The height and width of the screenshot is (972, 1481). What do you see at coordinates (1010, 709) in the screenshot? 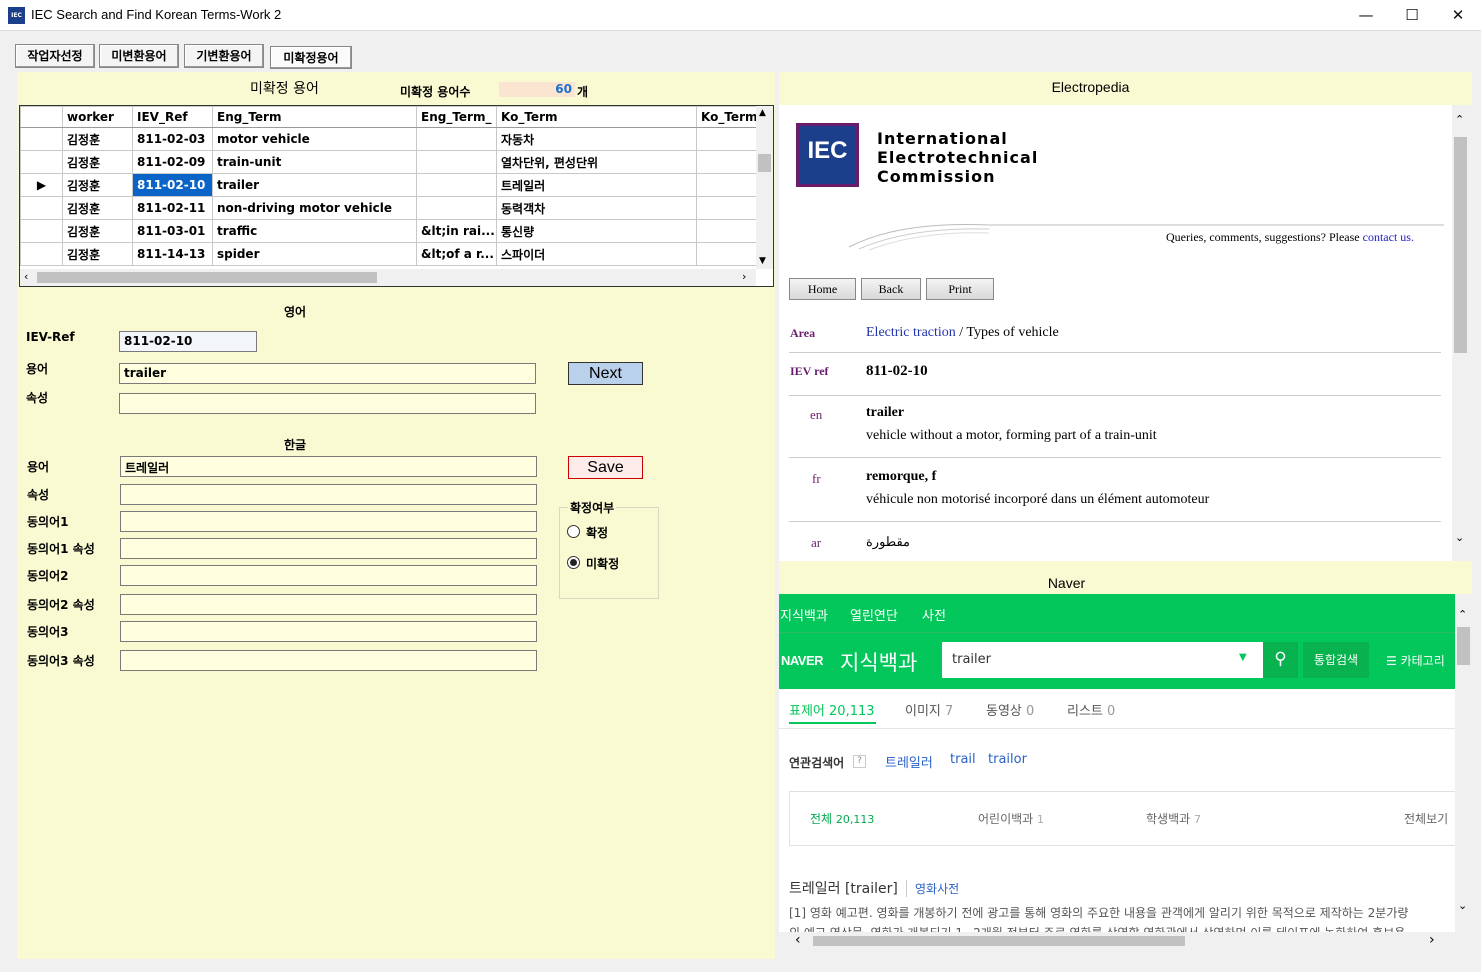
I see `tab-video: 동영상 0` at bounding box center [1010, 709].